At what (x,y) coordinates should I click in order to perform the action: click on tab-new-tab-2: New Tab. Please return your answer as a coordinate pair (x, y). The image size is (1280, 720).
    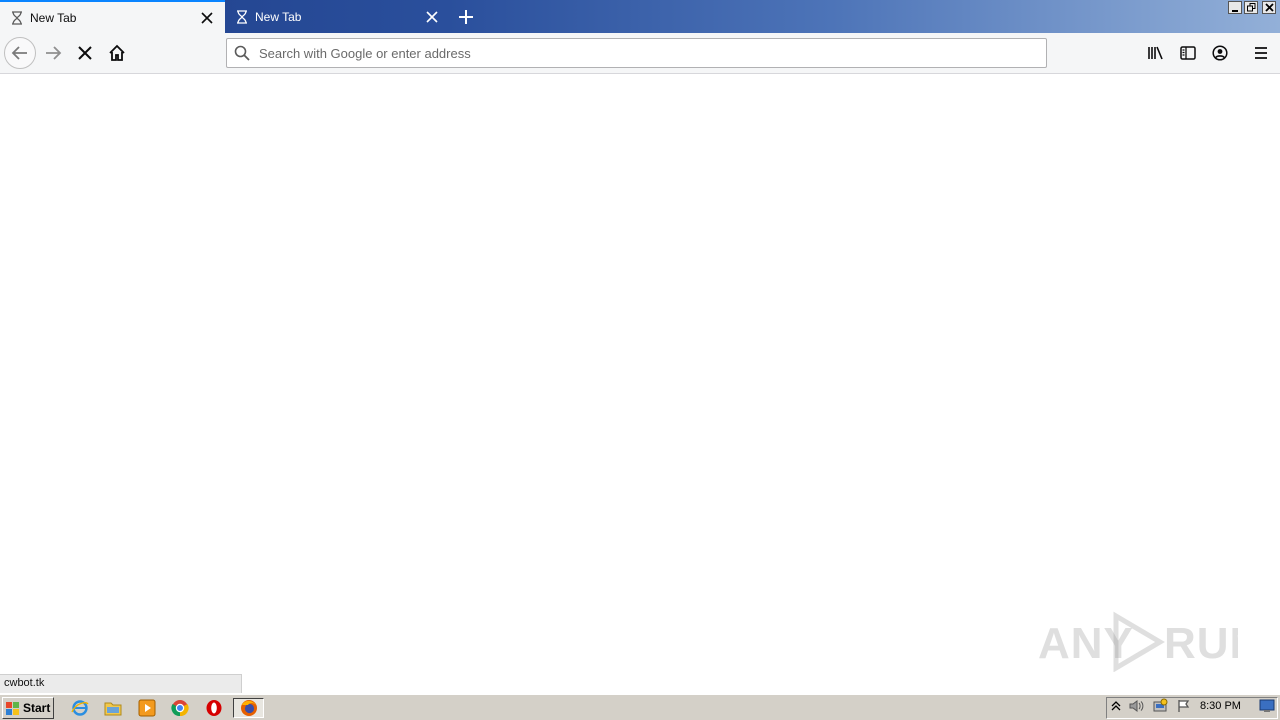
    Looking at the image, I should click on (337, 16).